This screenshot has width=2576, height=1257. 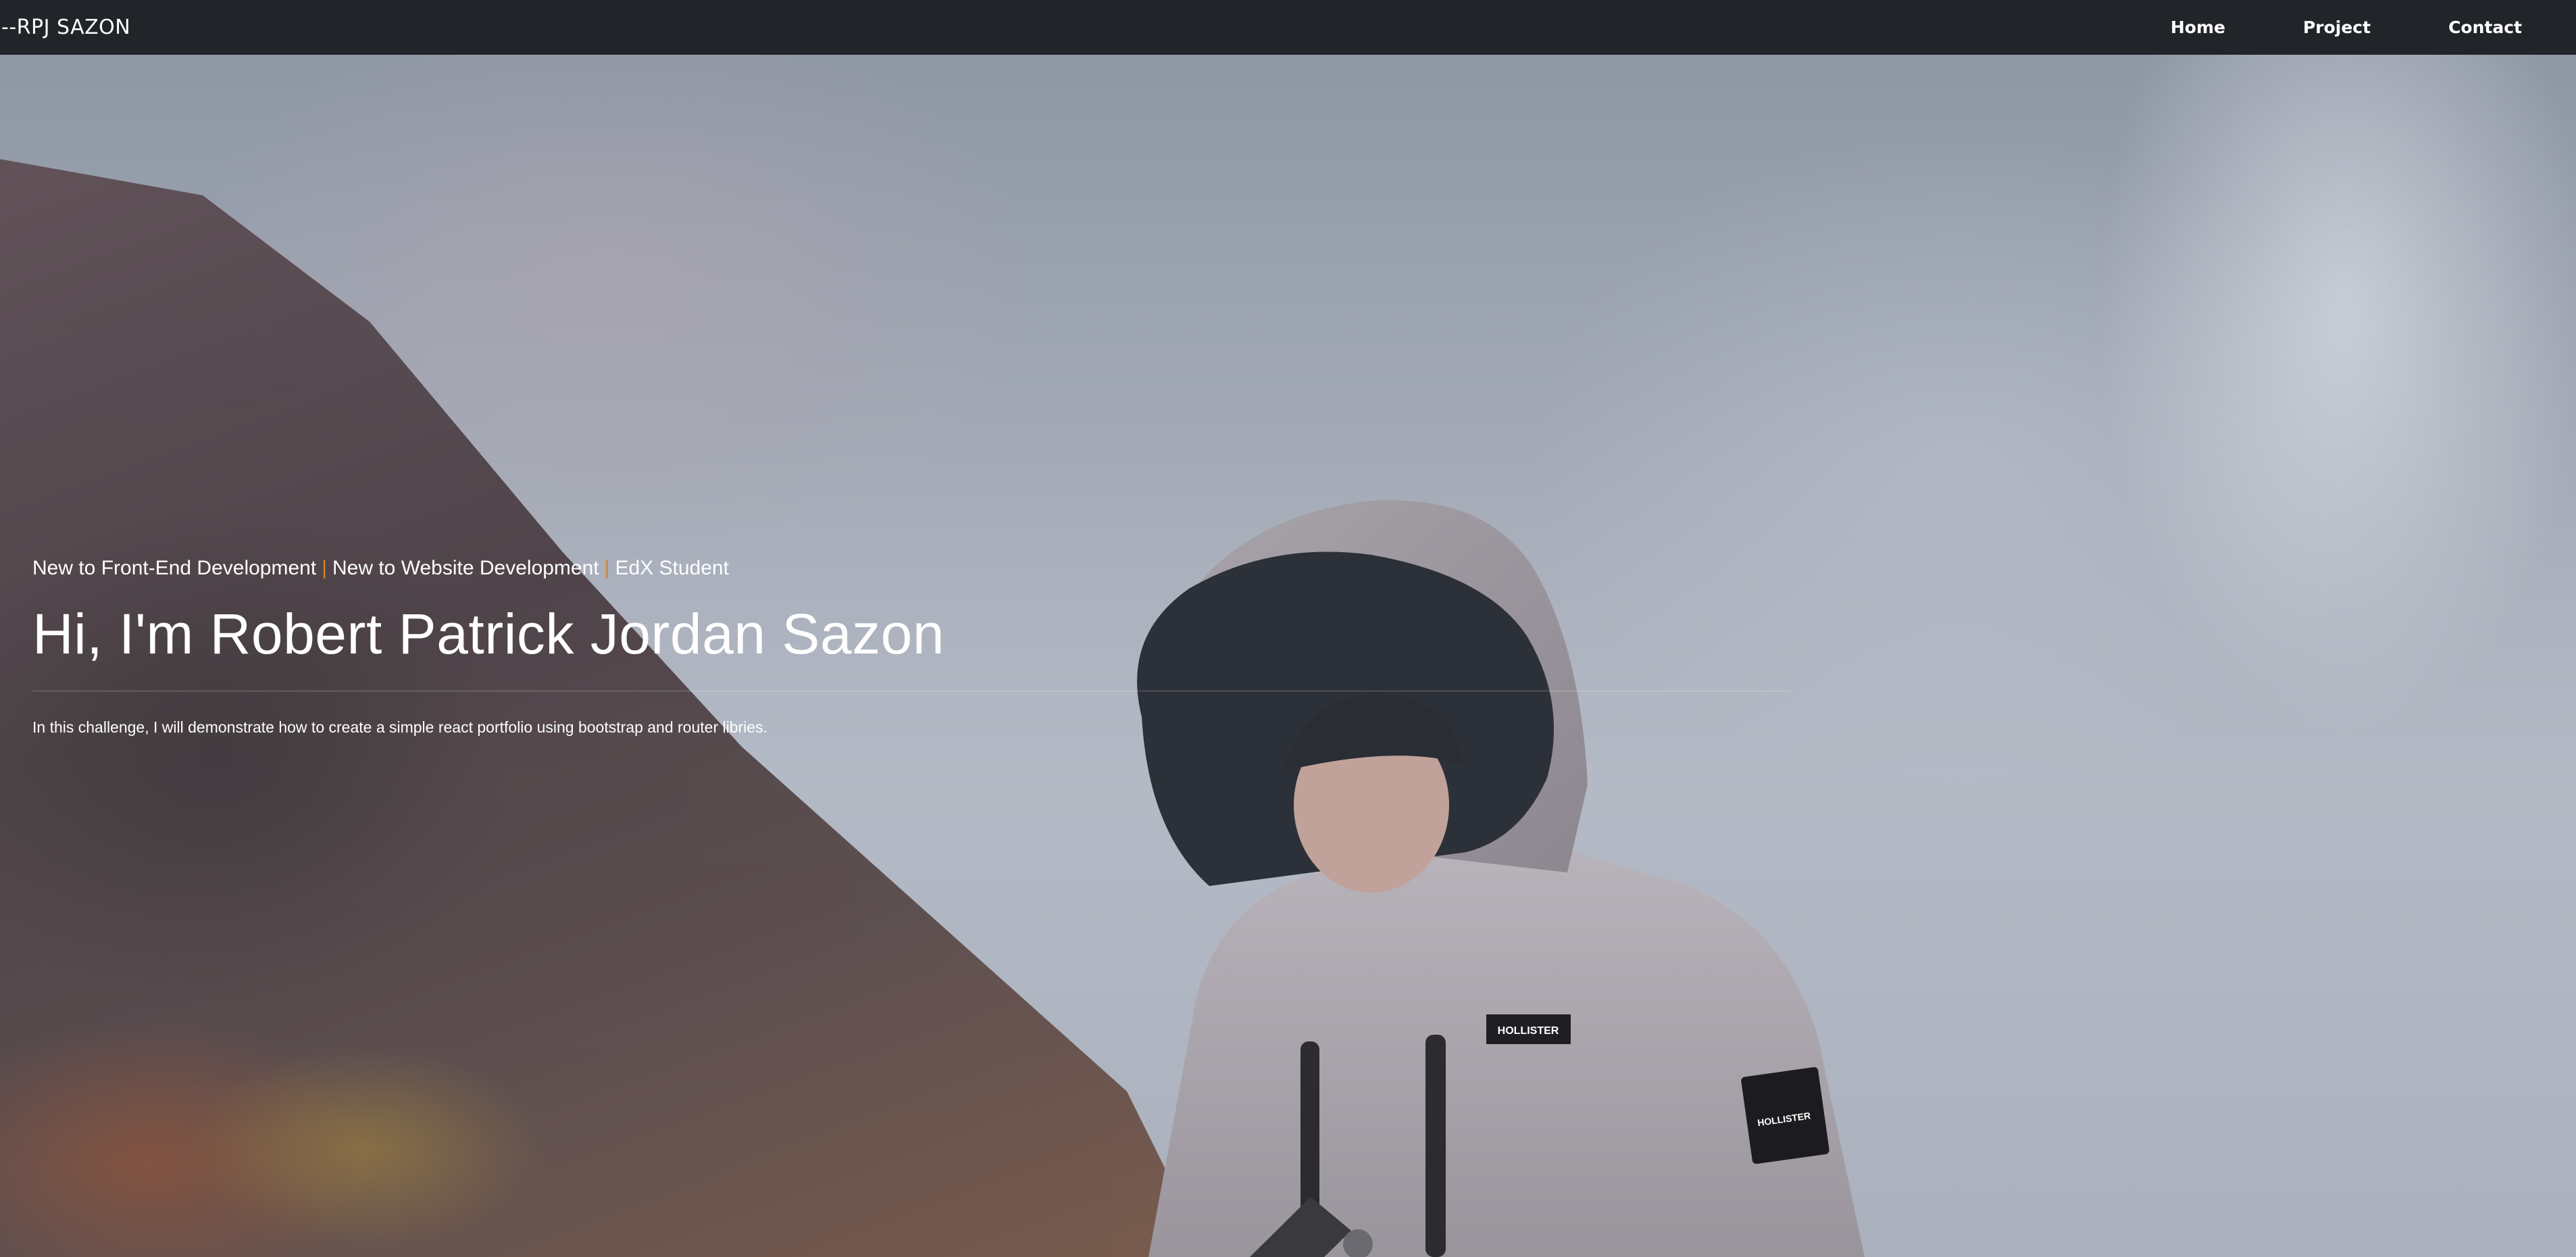 What do you see at coordinates (1528, 1031) in the screenshot?
I see `chest-badge-text: HOLLISTER` at bounding box center [1528, 1031].